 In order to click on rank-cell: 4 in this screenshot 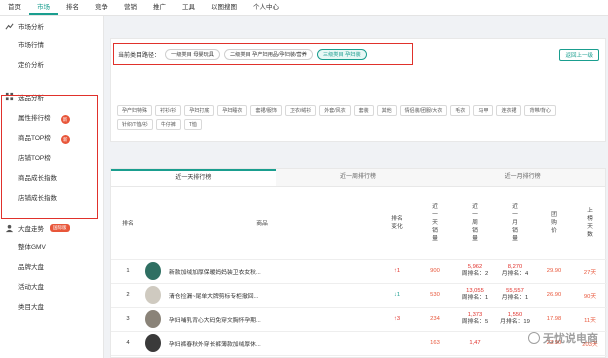, I will do `click(128, 343)`.